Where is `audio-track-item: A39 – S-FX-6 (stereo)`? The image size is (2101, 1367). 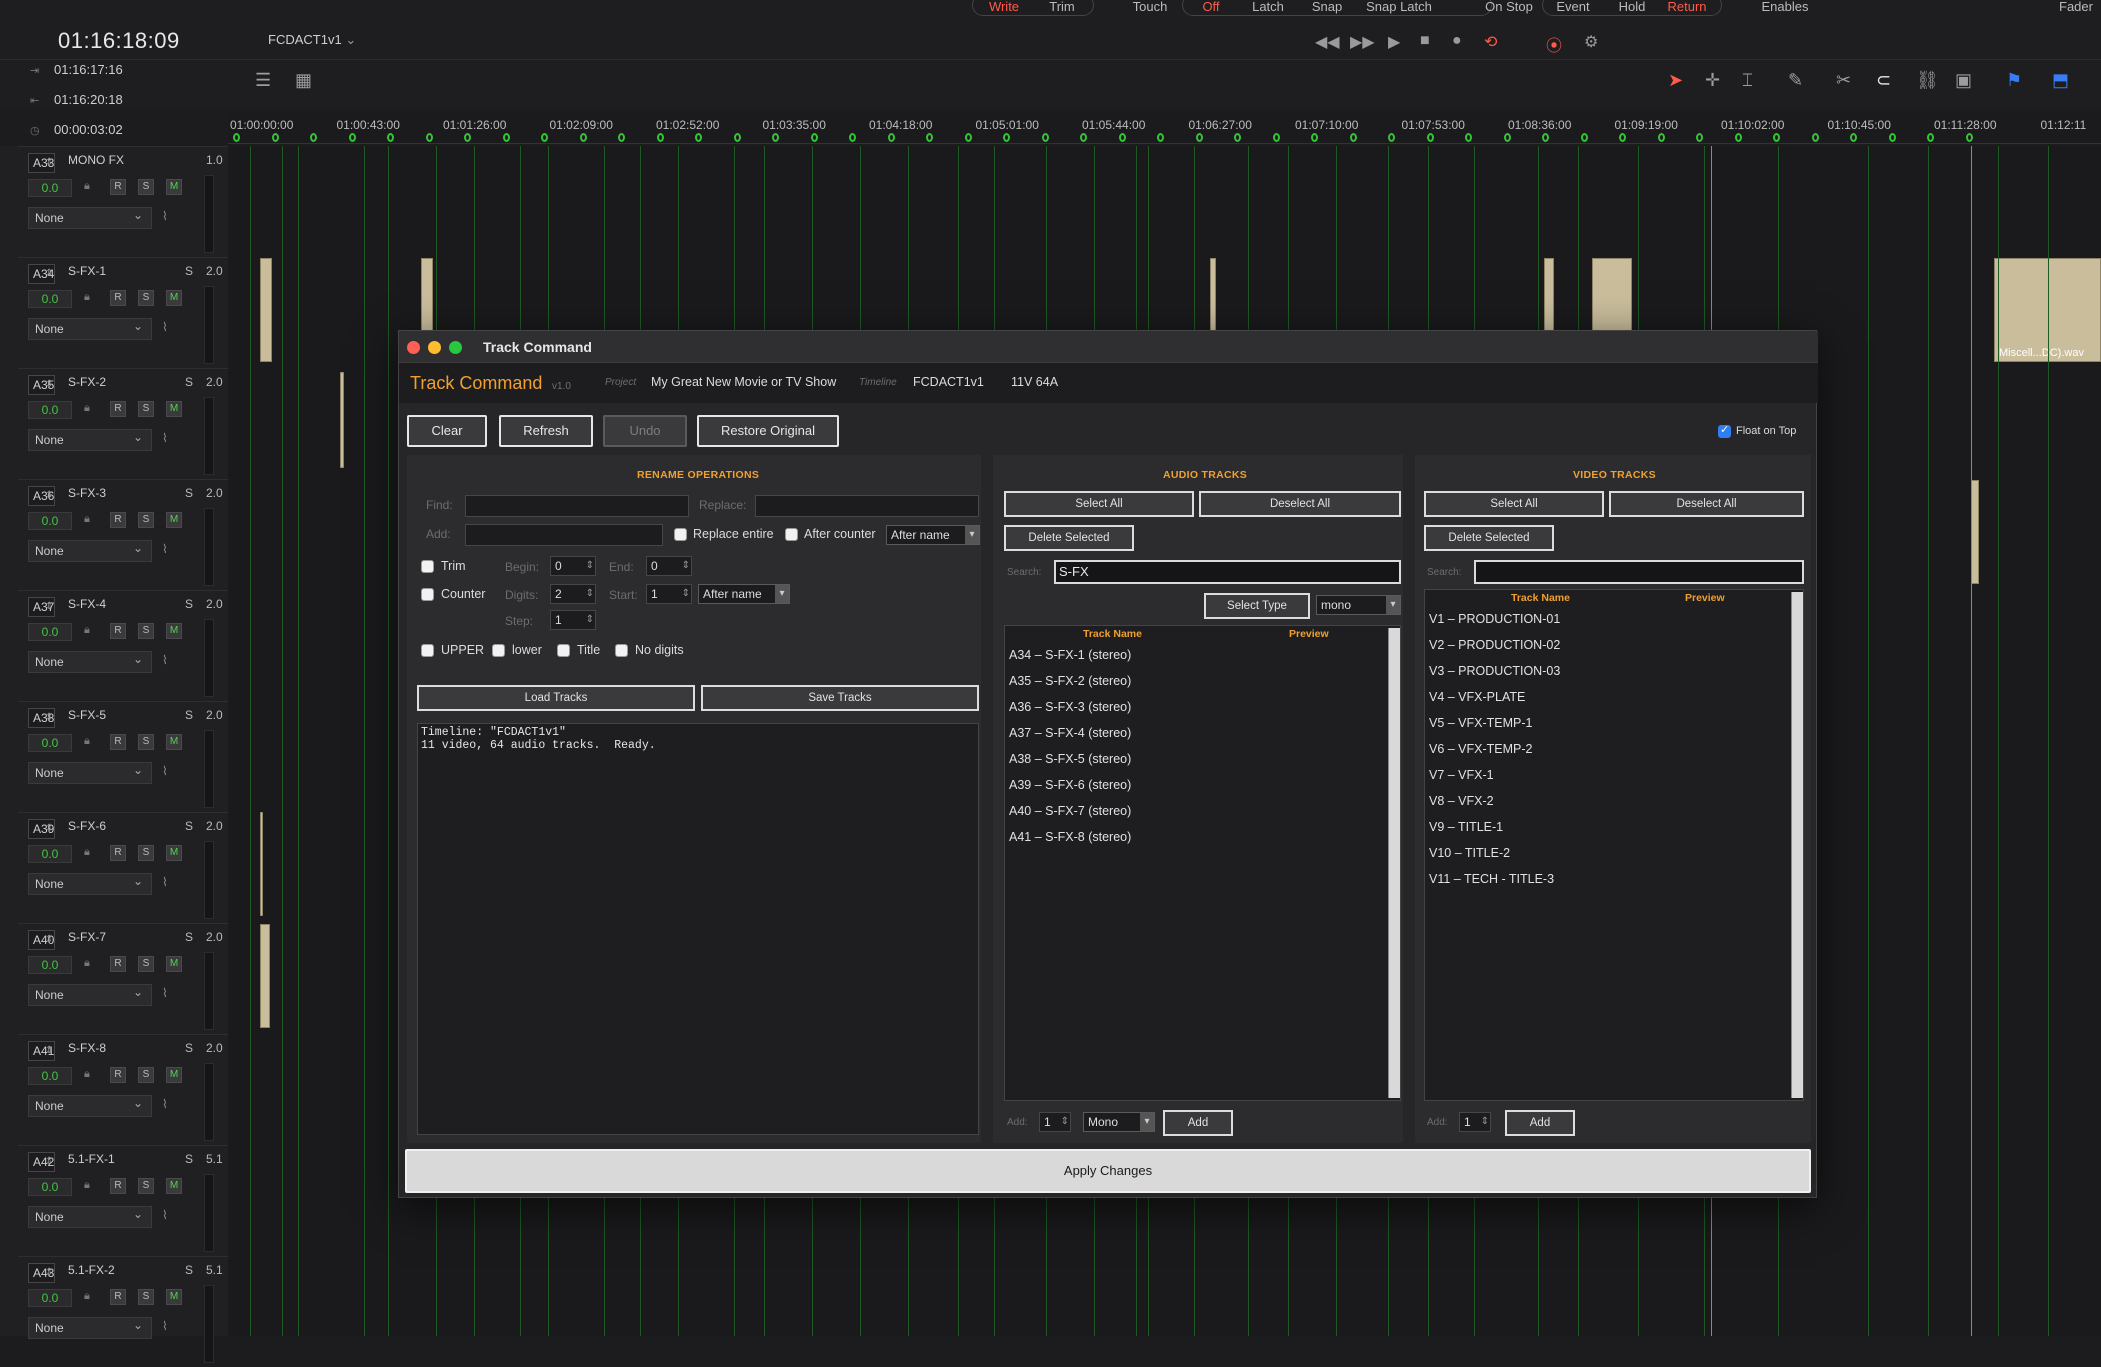 audio-track-item: A39 – S-FX-6 (stereo) is located at coordinates (1070, 785).